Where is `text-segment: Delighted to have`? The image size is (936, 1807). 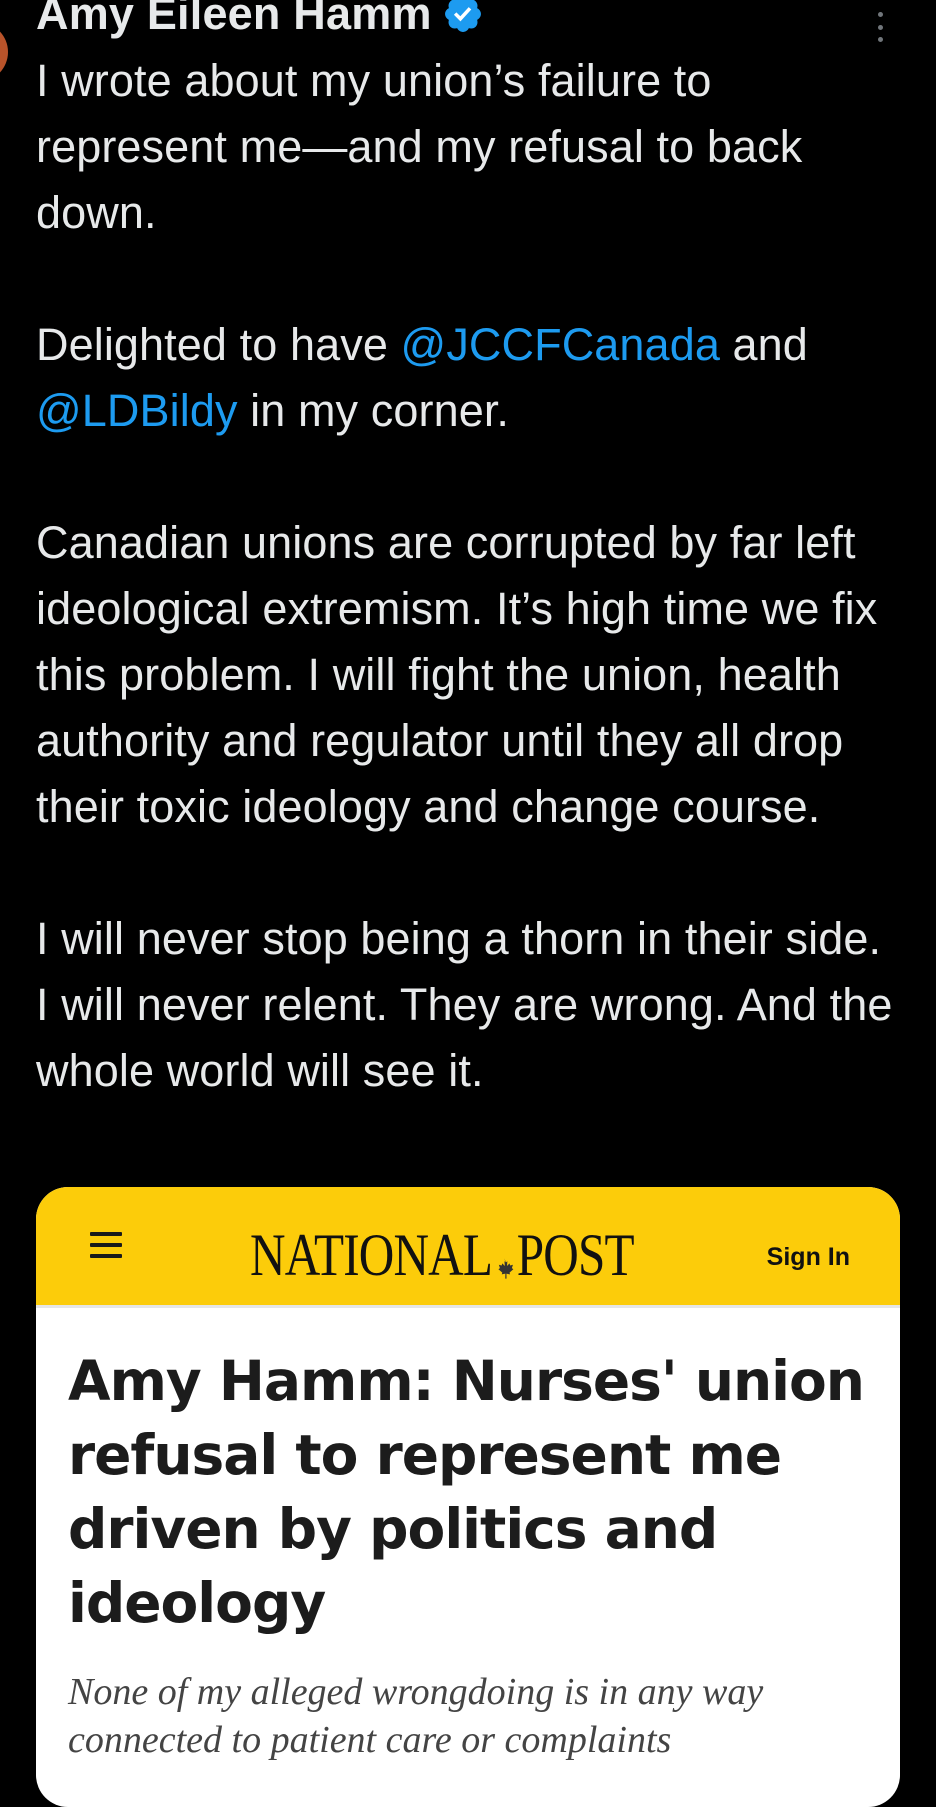 text-segment: Delighted to have is located at coordinates (218, 344).